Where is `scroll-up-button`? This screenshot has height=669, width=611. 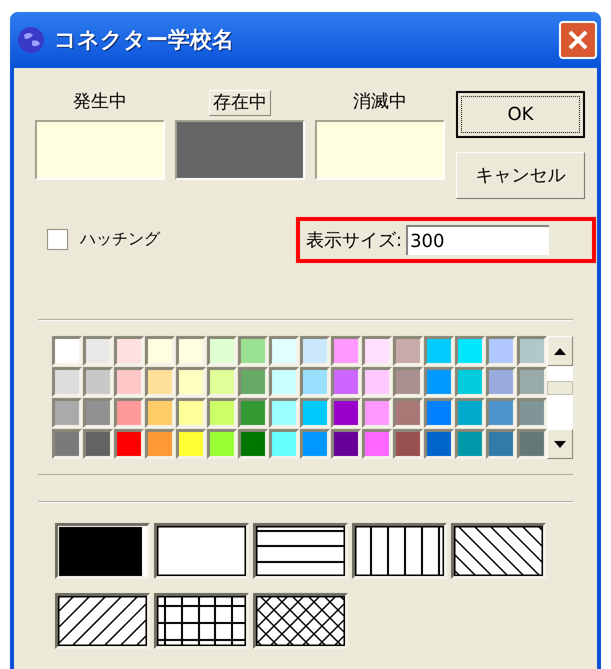
scroll-up-button is located at coordinates (560, 351).